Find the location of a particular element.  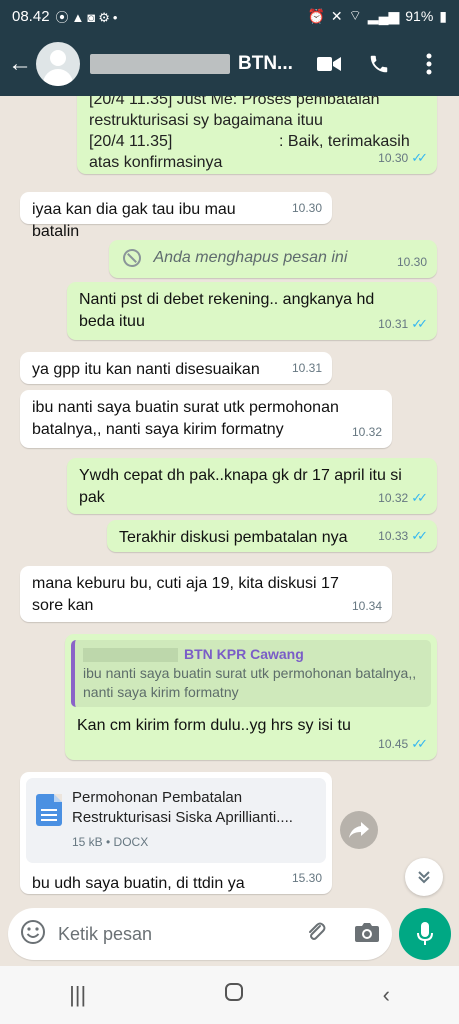

message-bubble-deleted: Anda menghapus pesan ini 10.30 is located at coordinates (273, 259).